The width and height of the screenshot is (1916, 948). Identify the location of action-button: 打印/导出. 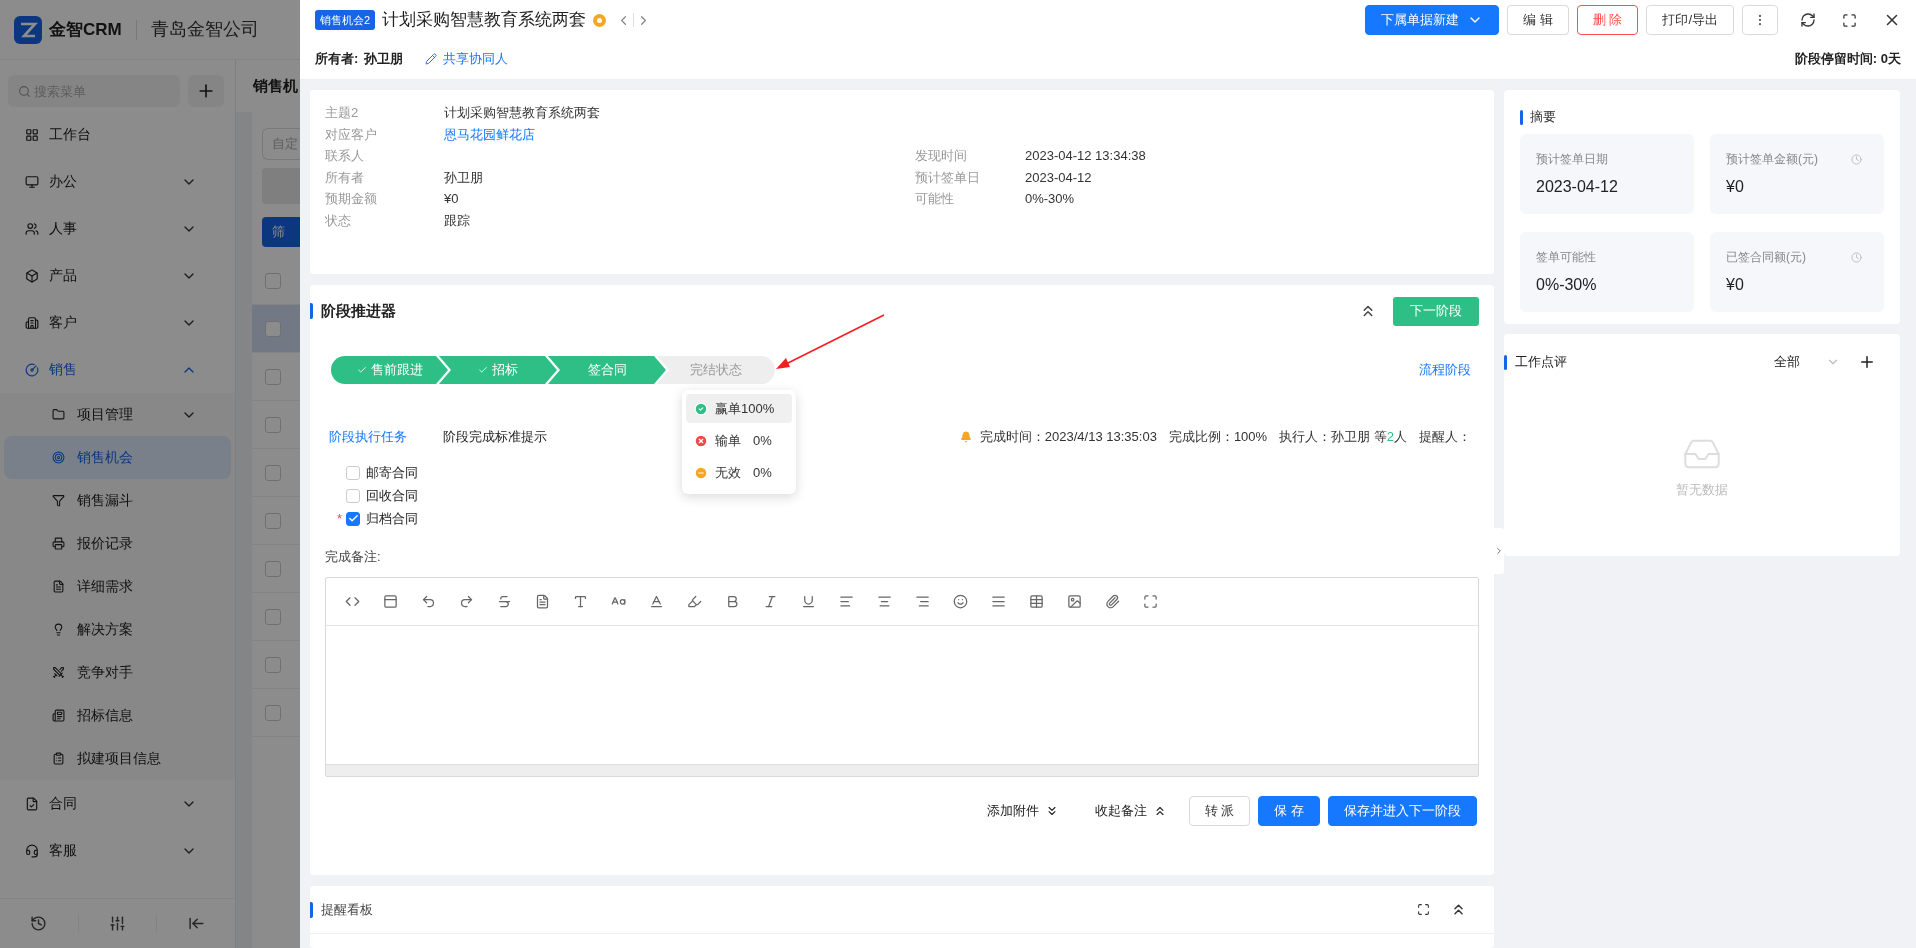
(1690, 20).